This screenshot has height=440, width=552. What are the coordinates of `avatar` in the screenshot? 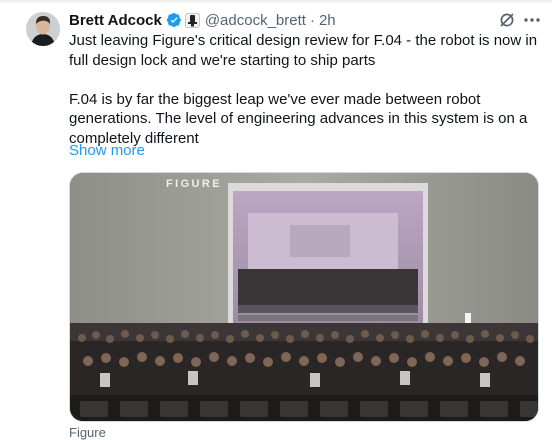 It's located at (43, 29).